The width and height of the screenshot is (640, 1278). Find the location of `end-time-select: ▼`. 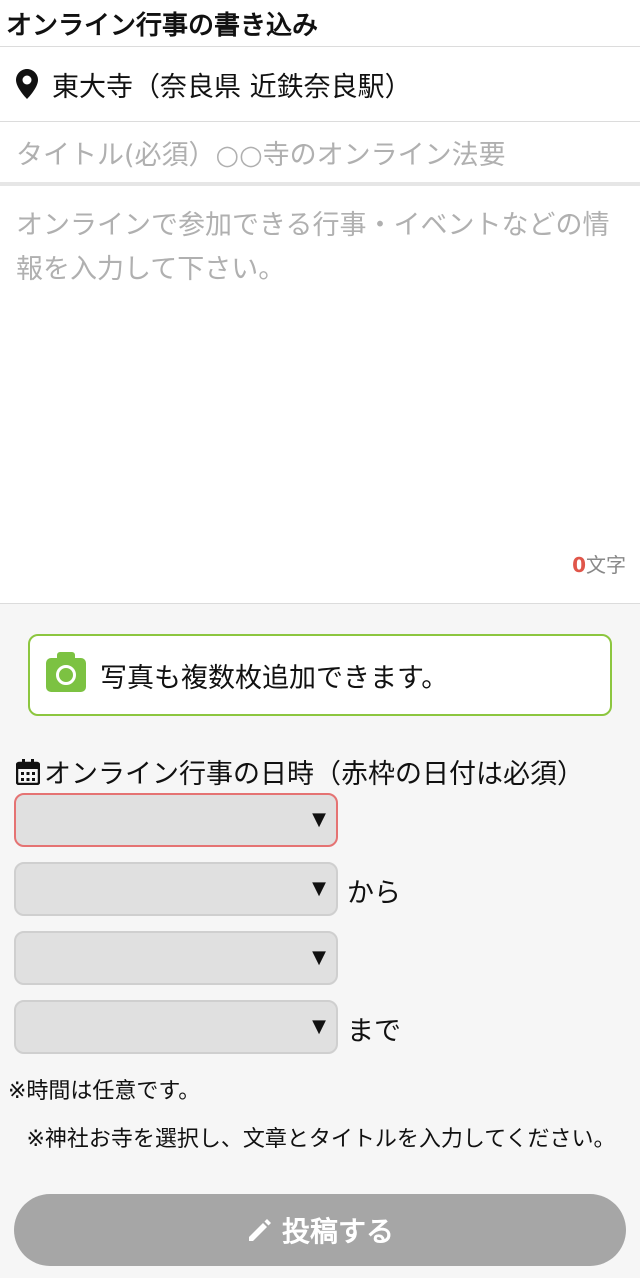

end-time-select: ▼ is located at coordinates (176, 1027).